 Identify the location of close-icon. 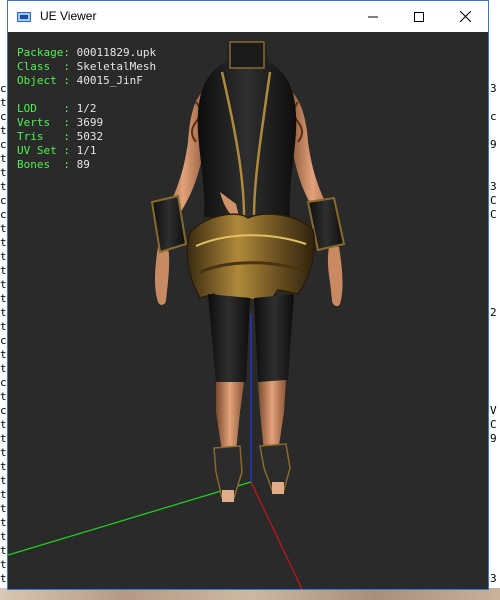
(465, 16).